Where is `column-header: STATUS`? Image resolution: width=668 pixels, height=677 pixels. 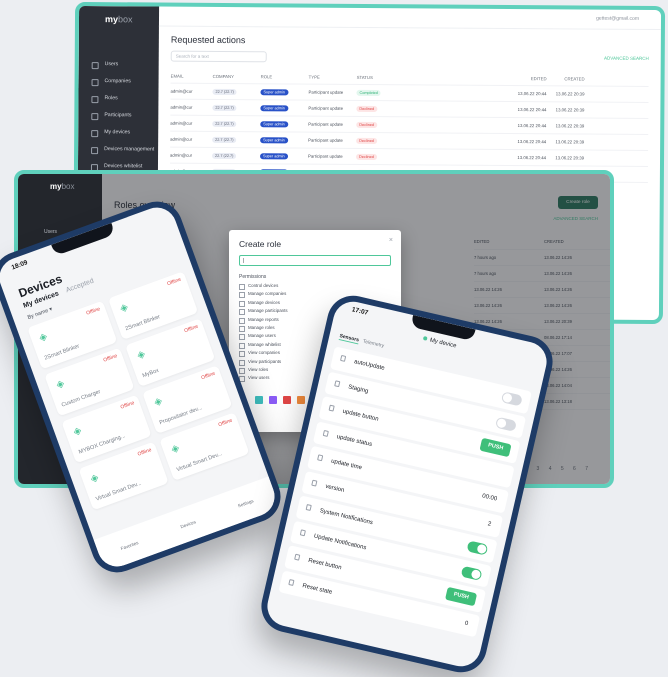
column-header: STATUS is located at coordinates (432, 78).